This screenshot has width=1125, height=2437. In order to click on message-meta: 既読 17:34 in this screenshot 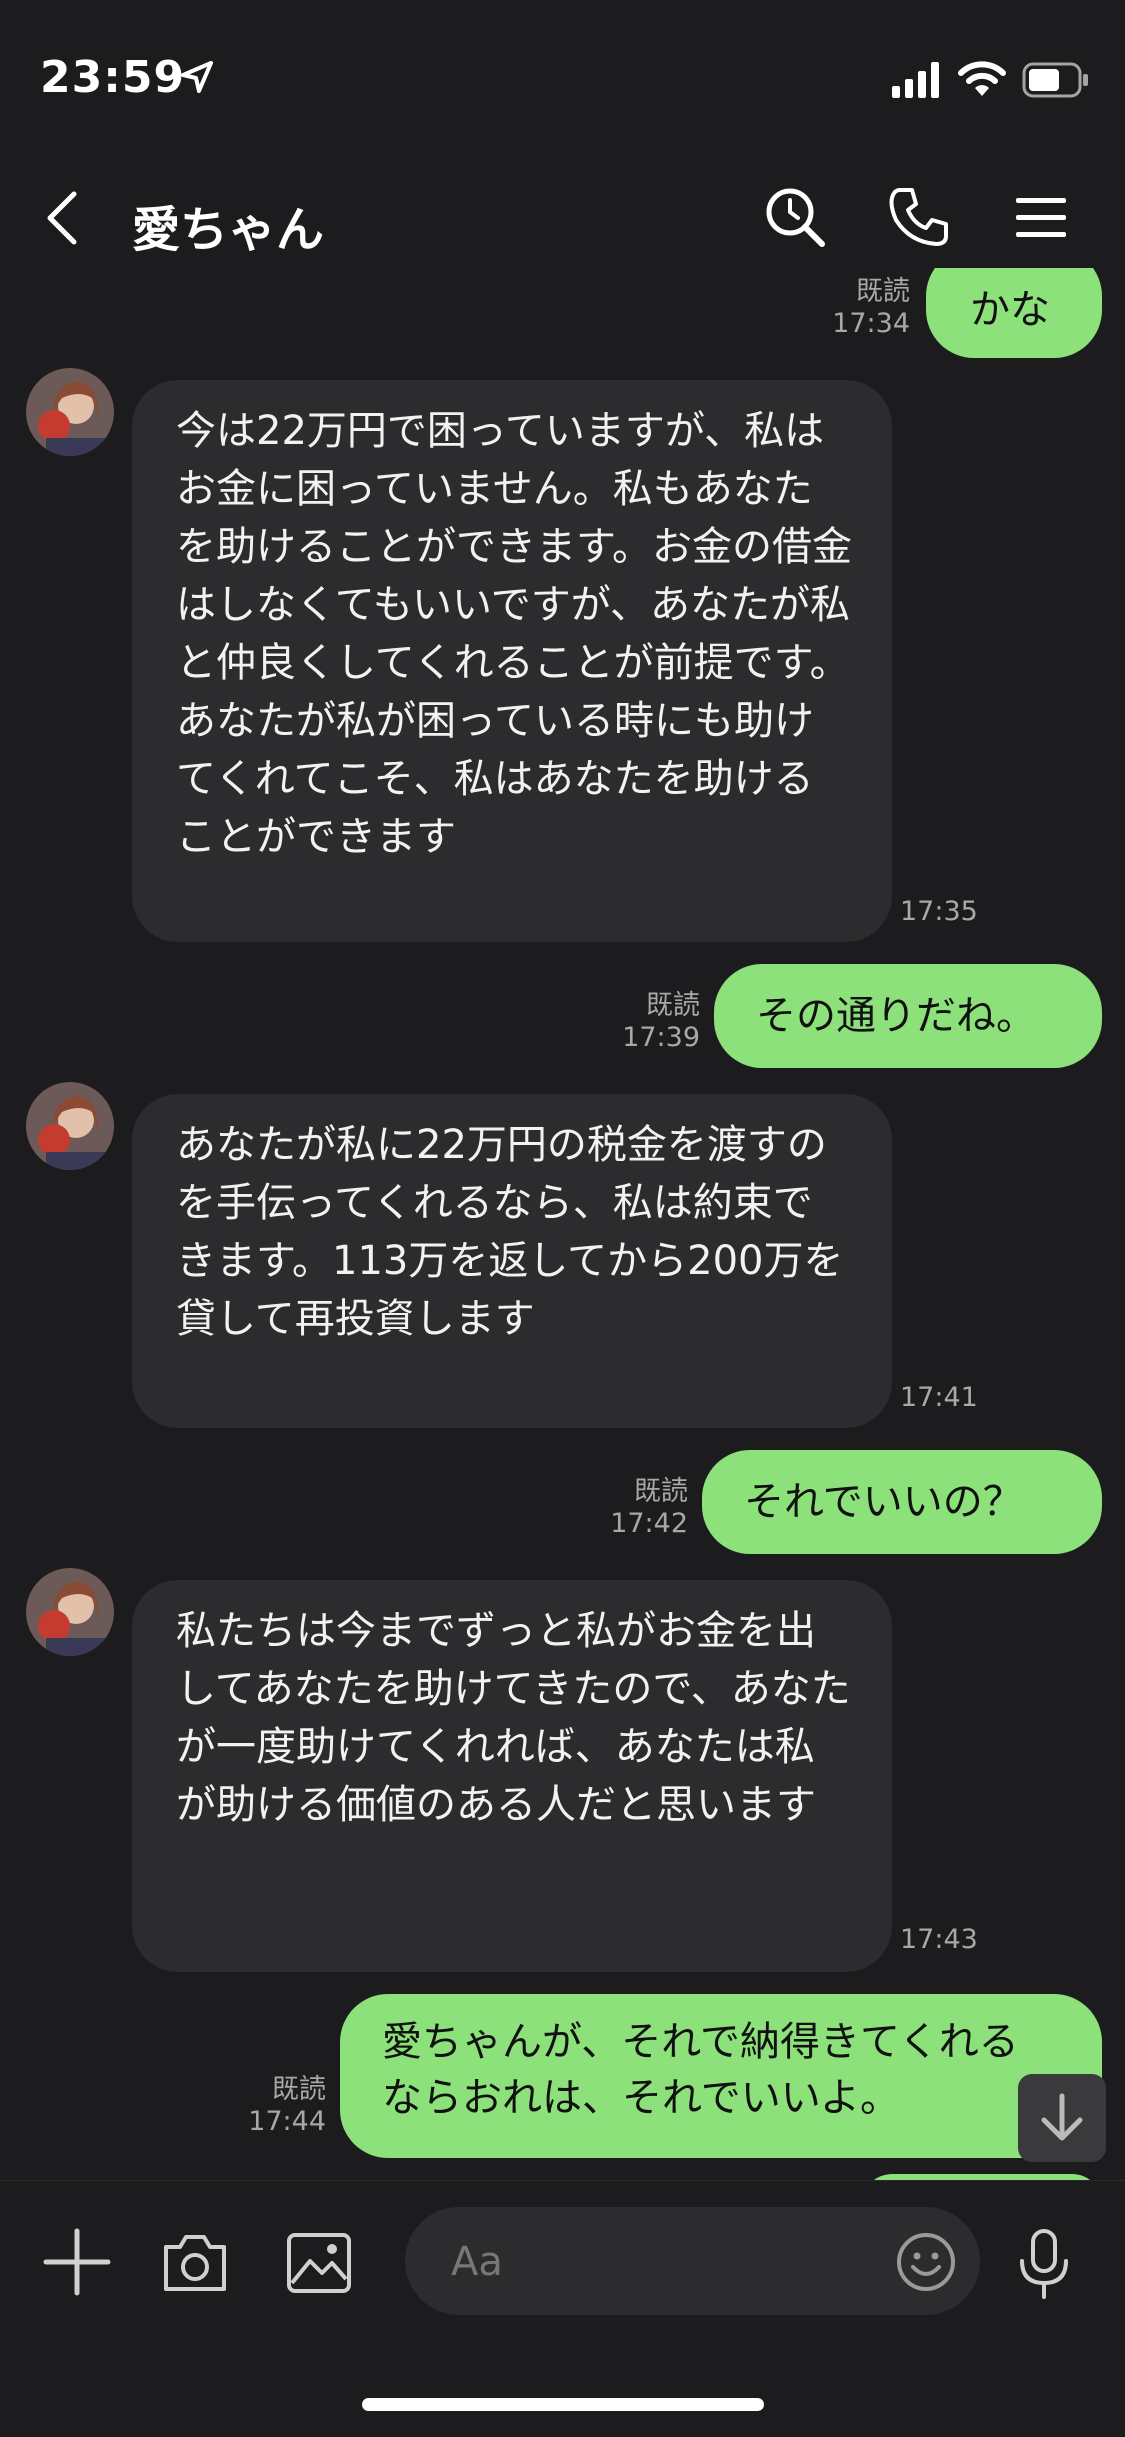, I will do `click(860, 308)`.